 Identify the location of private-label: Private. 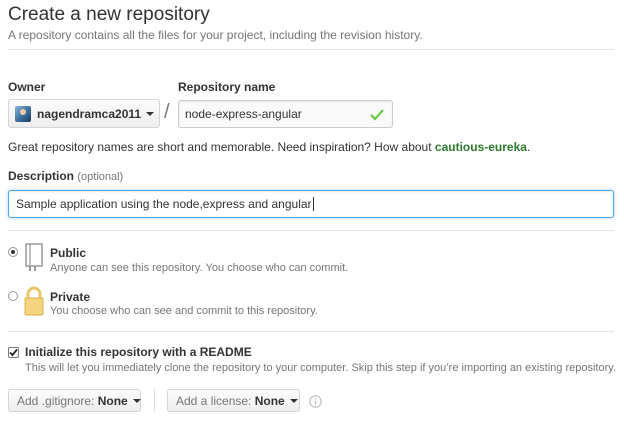
(70, 297).